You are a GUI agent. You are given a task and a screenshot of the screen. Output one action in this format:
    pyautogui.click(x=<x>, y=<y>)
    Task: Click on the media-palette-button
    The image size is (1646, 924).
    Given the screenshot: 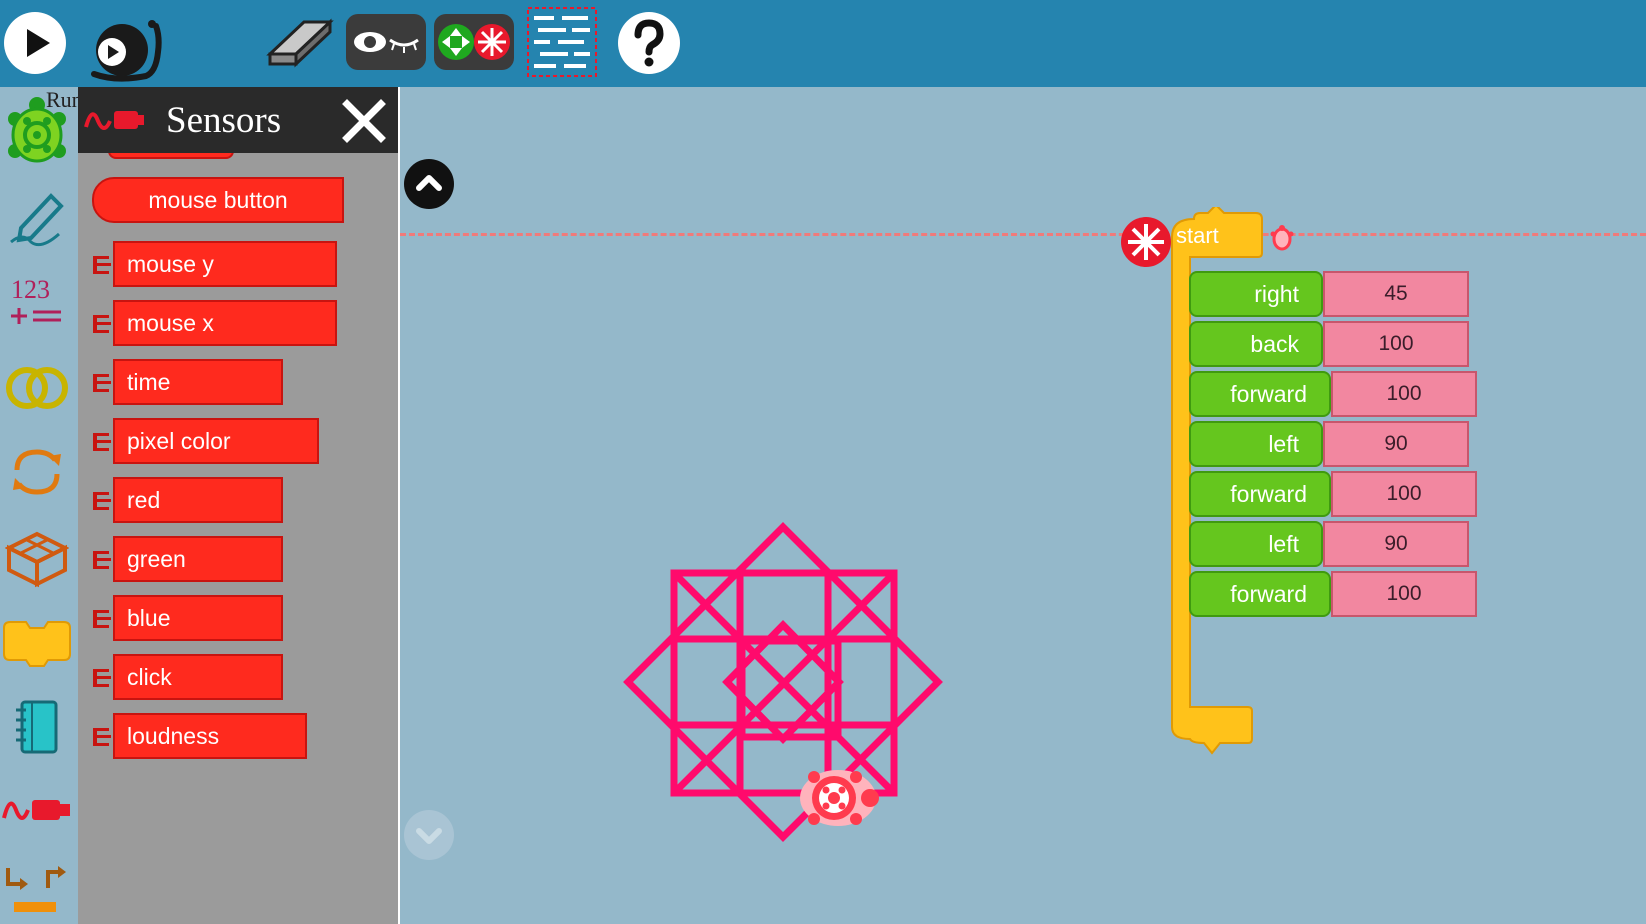 What is the action you would take?
    pyautogui.click(x=37, y=726)
    